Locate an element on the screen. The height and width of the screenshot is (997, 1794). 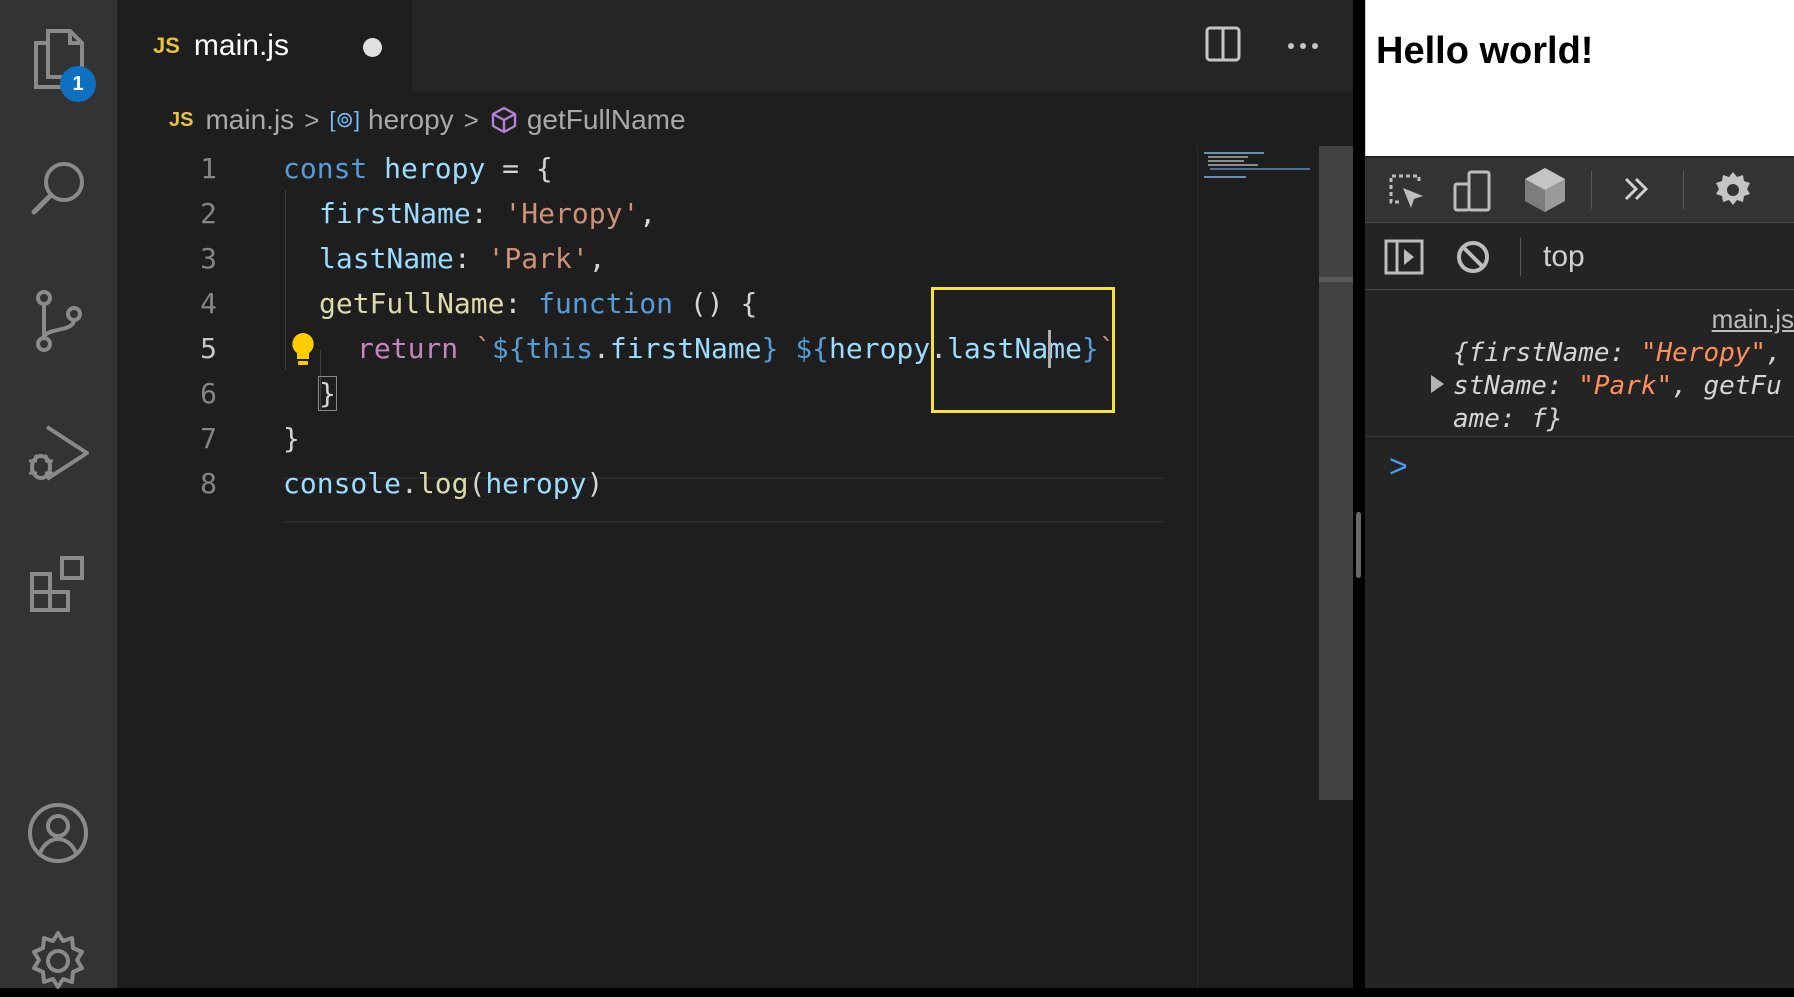
annotation-highlight-box is located at coordinates (1023, 350).